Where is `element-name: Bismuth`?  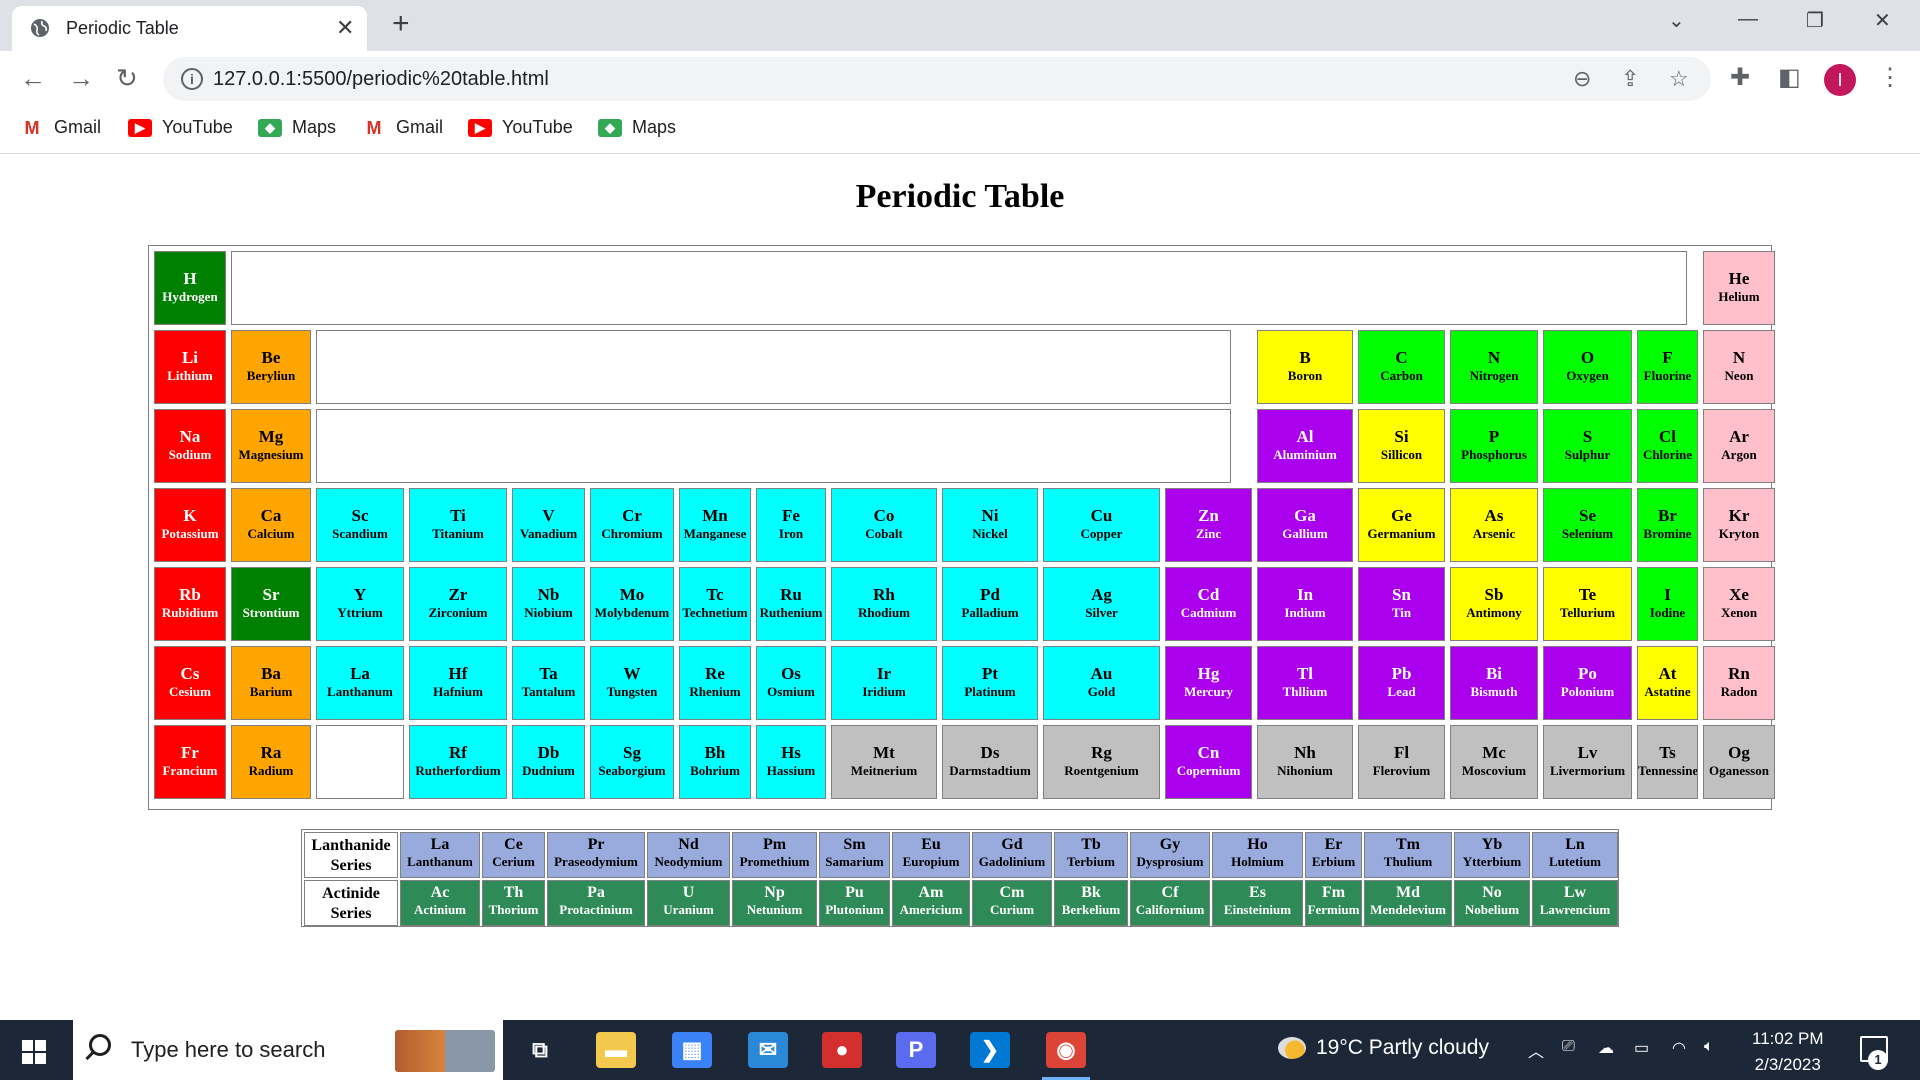
element-name: Bismuth is located at coordinates (1494, 692).